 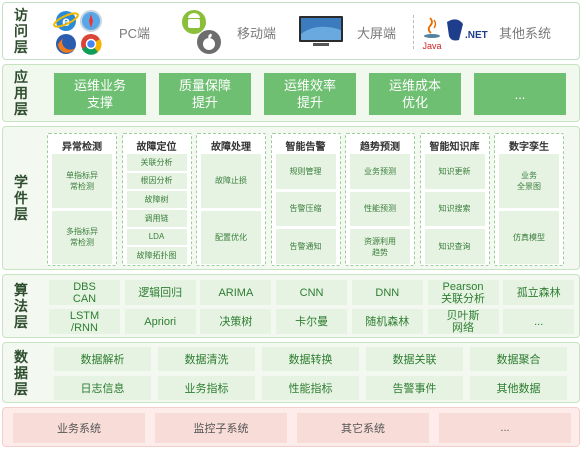 I want to click on component-item: 仿真模型, so click(x=529, y=237).